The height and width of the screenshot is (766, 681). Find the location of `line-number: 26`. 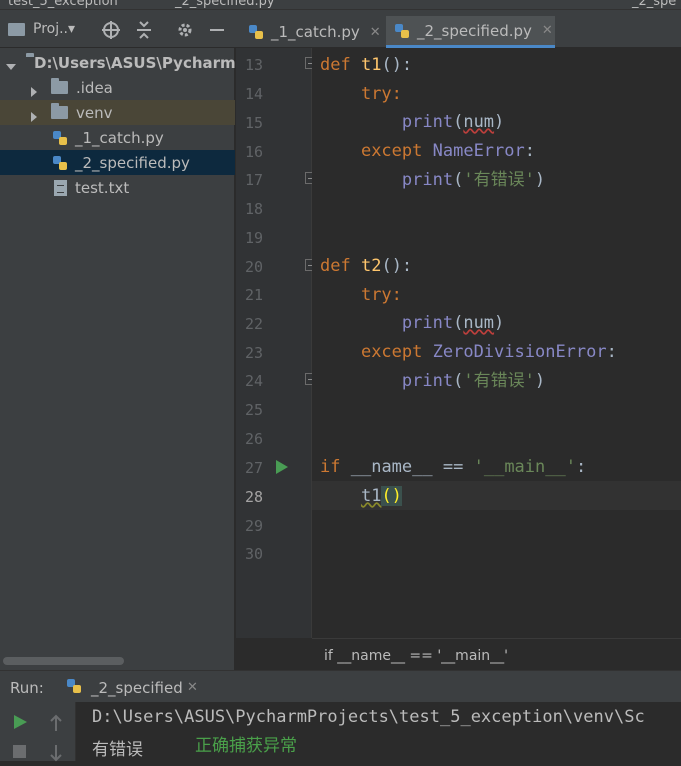

line-number: 26 is located at coordinates (253, 439).